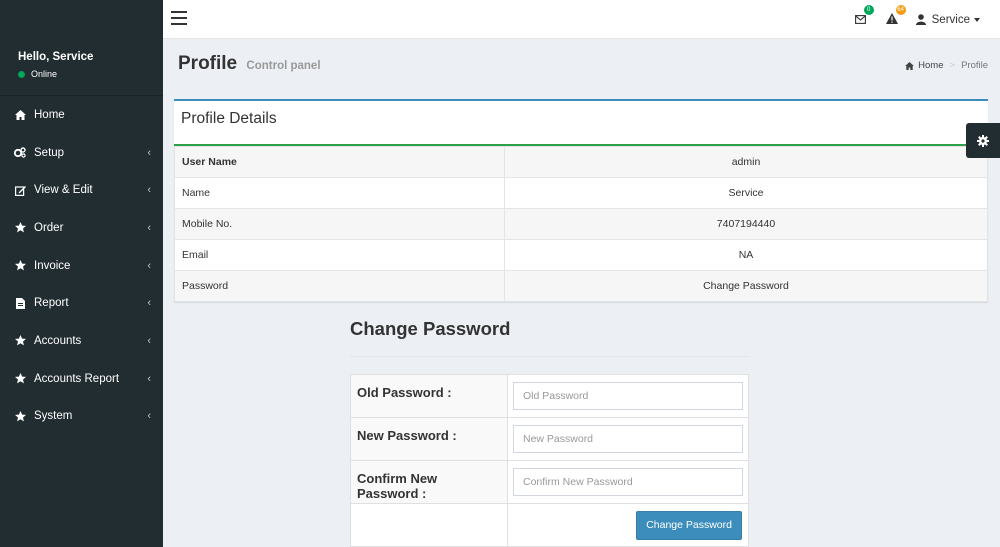  What do you see at coordinates (49, 152) in the screenshot?
I see `sidebar-item-label: Setup` at bounding box center [49, 152].